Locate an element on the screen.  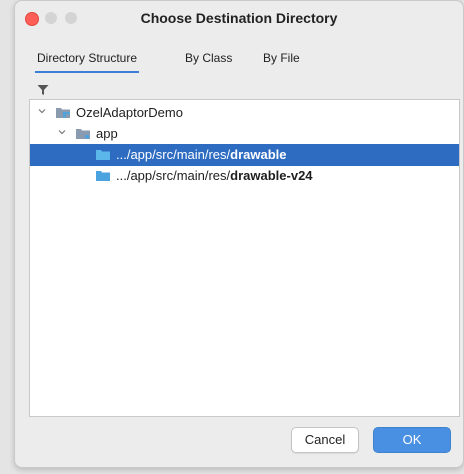
filter-icon is located at coordinates (43, 90).